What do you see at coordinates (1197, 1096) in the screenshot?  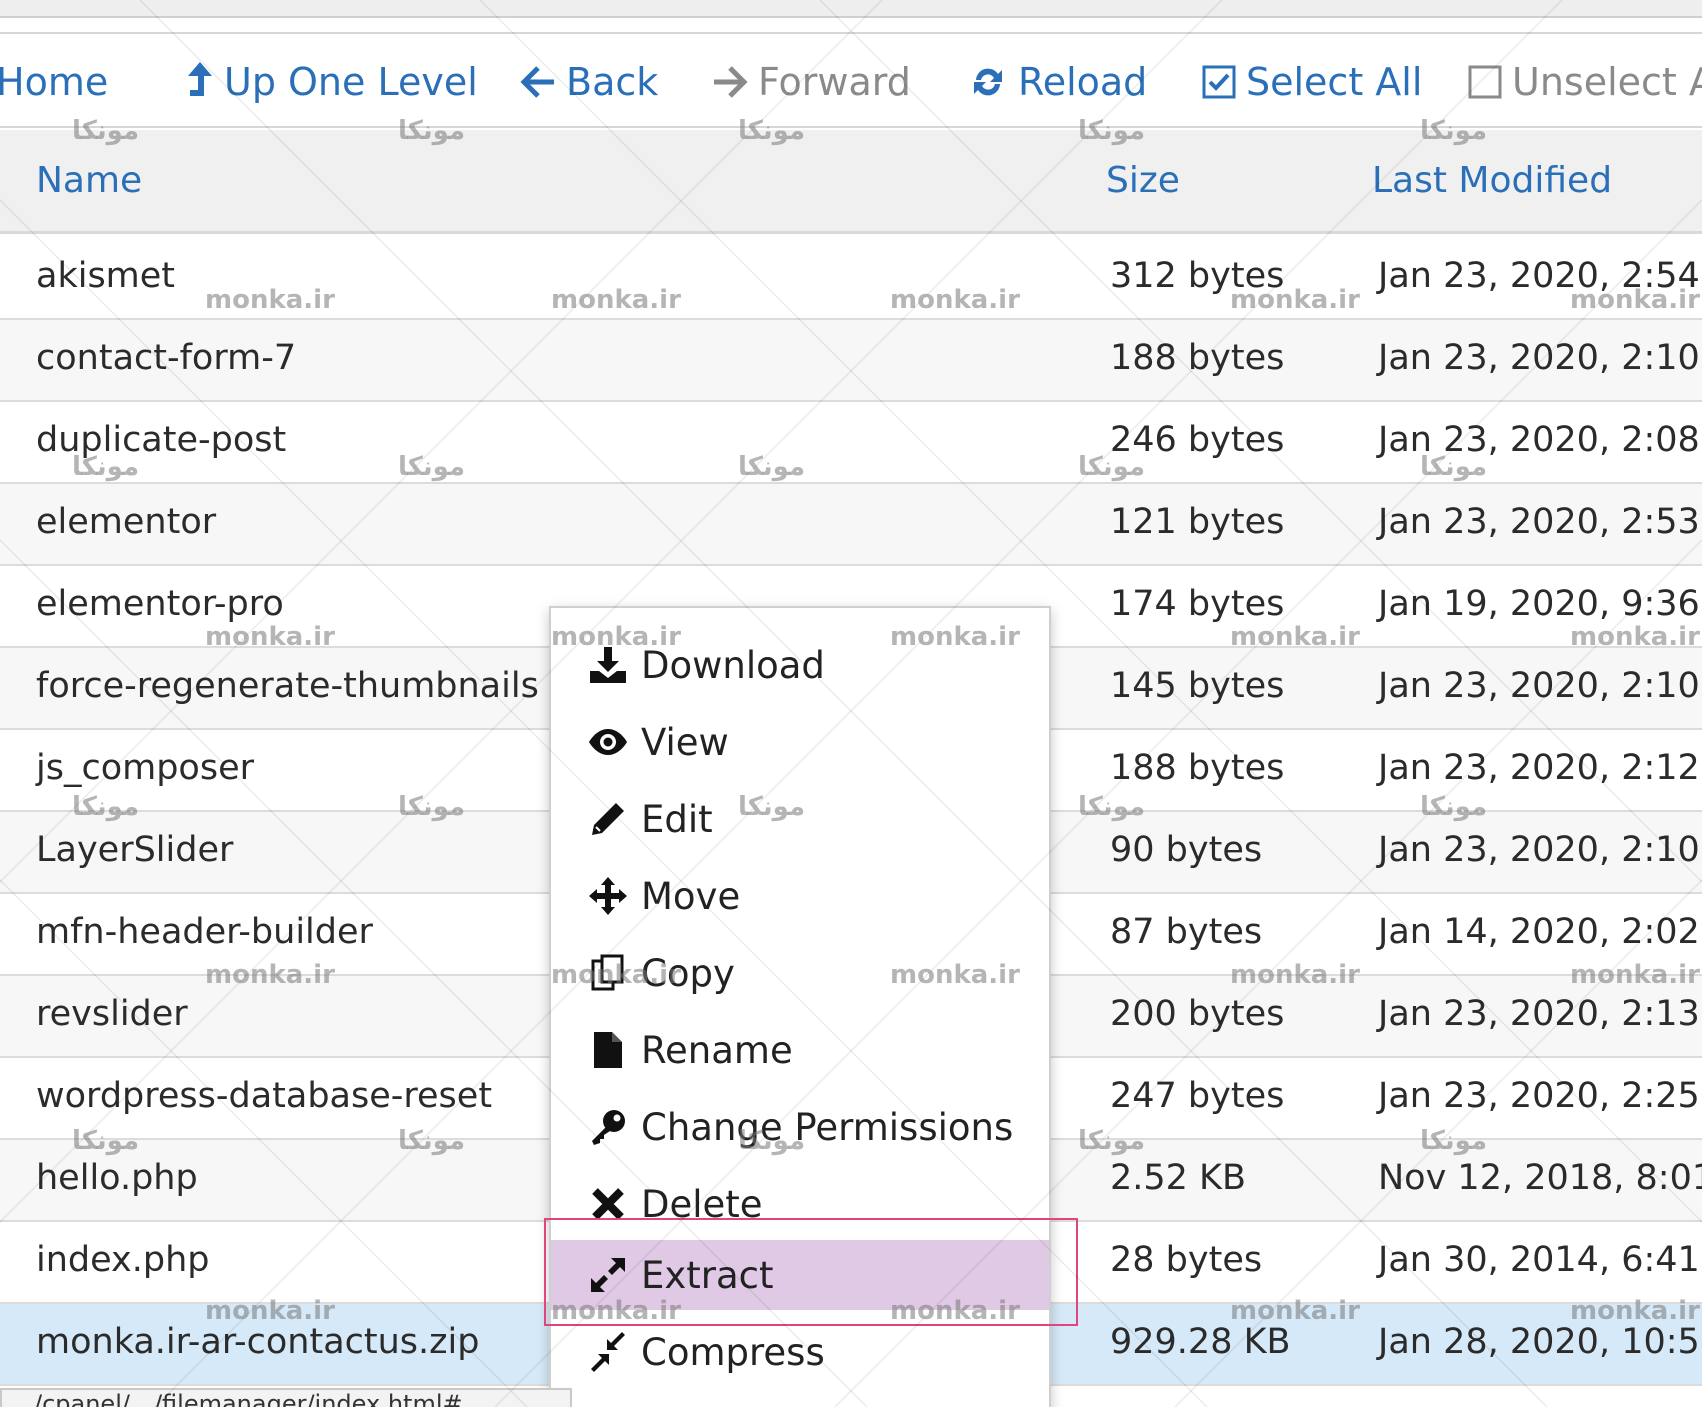 I see `file-size: 247 bytes` at bounding box center [1197, 1096].